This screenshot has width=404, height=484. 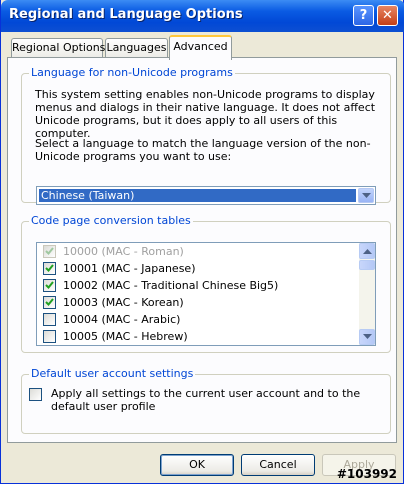 I want to click on help-button: ?, so click(x=363, y=15).